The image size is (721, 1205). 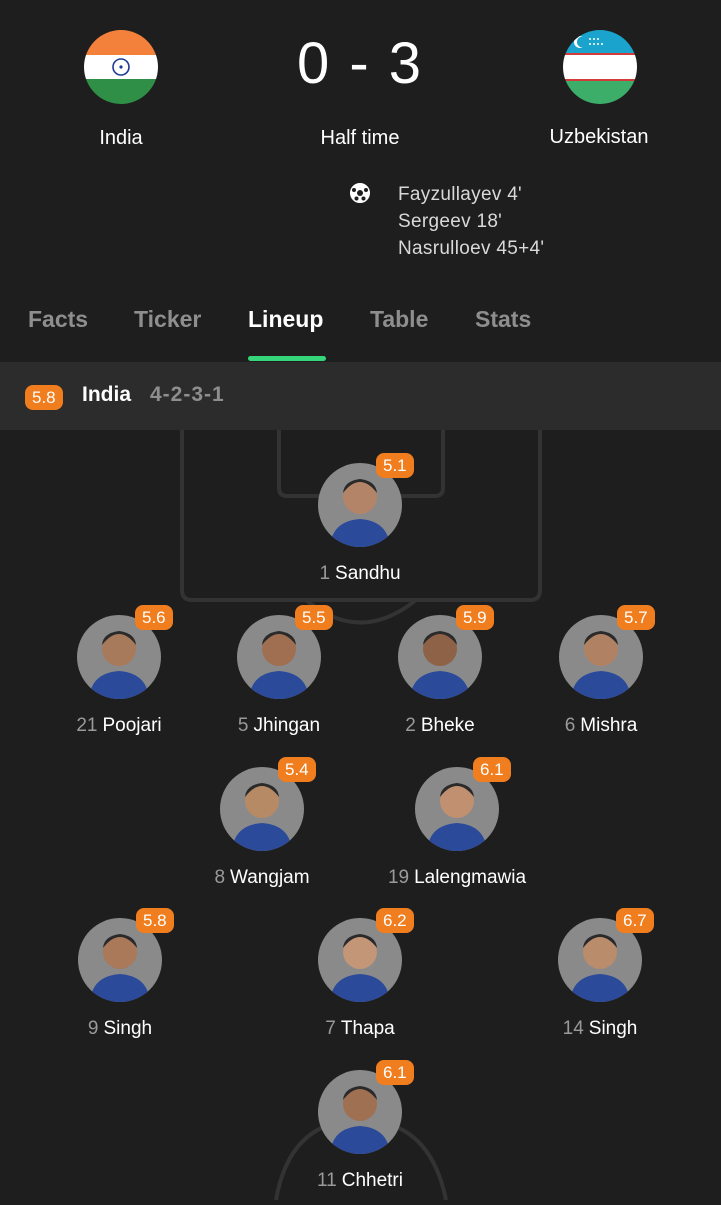 I want to click on player-name: Sandhu, so click(x=368, y=573).